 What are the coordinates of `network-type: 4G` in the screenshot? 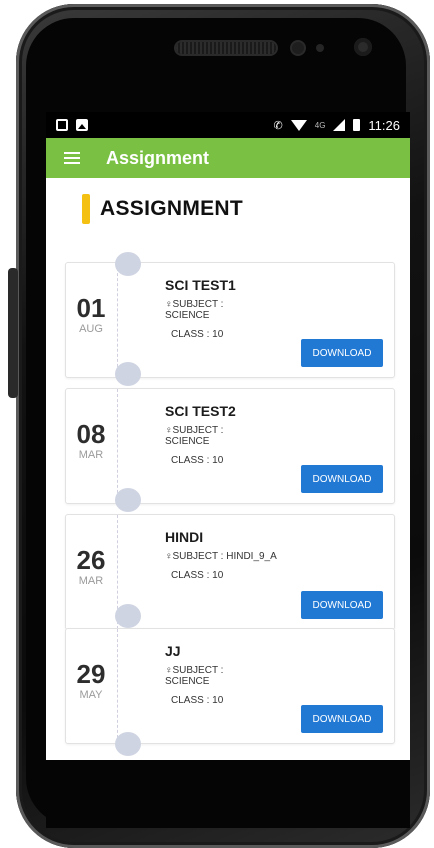 It's located at (320, 125).